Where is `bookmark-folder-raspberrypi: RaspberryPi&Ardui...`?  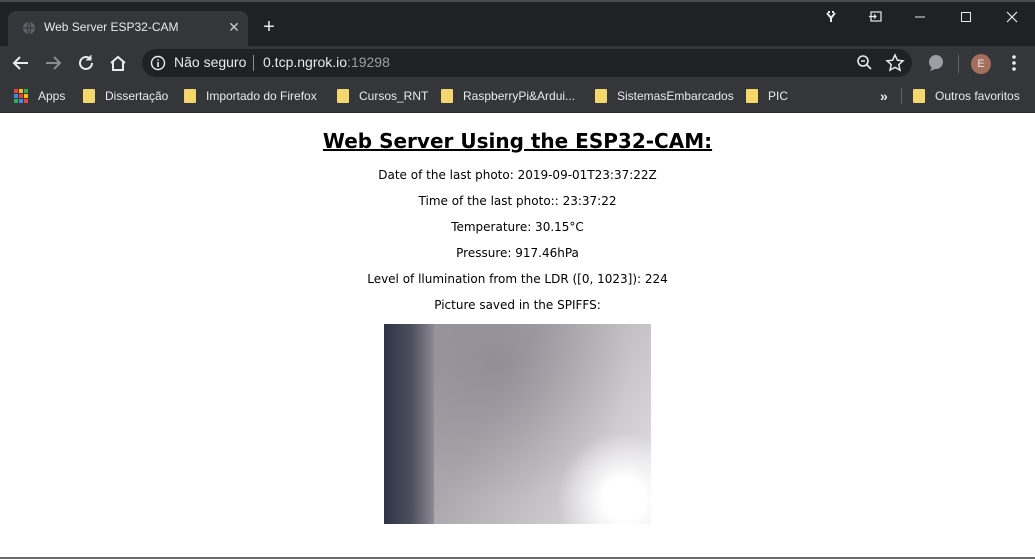
bookmark-folder-raspberrypi: RaspberryPi&Ardui... is located at coordinates (508, 96).